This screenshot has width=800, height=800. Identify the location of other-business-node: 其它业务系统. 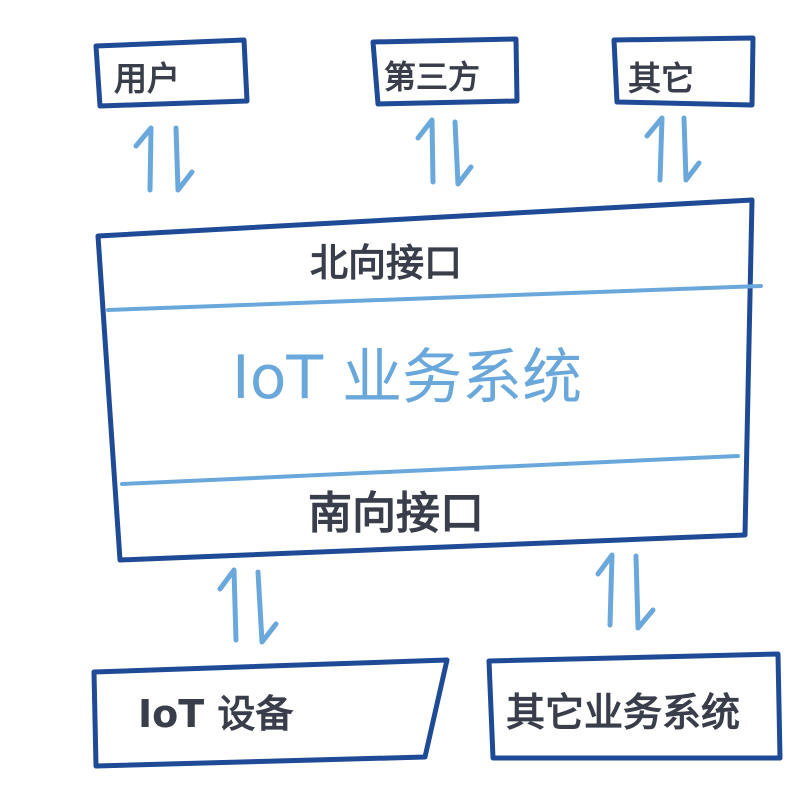
(634, 706).